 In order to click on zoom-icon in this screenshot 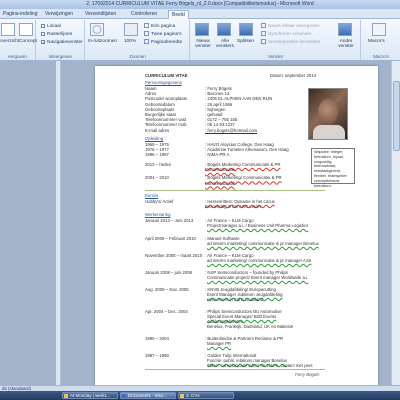, I will do `click(97, 29)`.